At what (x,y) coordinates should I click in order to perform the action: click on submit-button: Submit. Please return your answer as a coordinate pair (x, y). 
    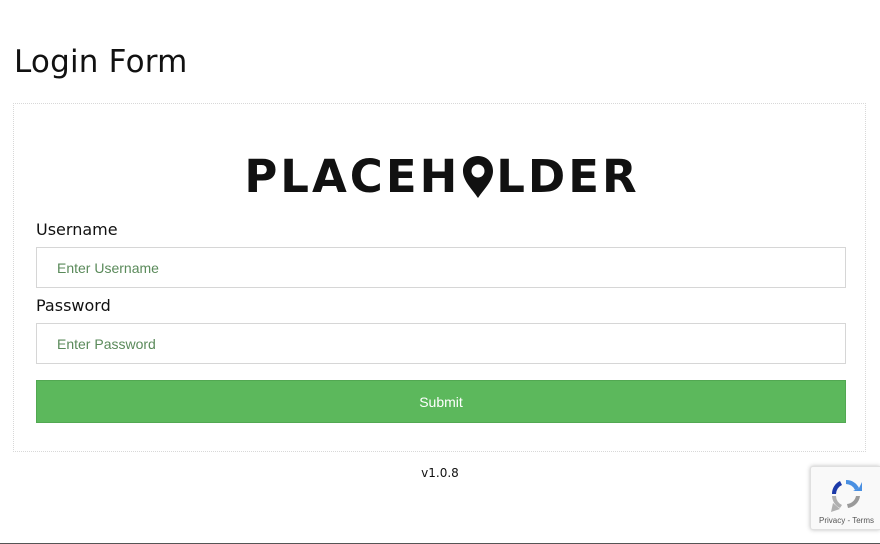
    Looking at the image, I should click on (441, 401).